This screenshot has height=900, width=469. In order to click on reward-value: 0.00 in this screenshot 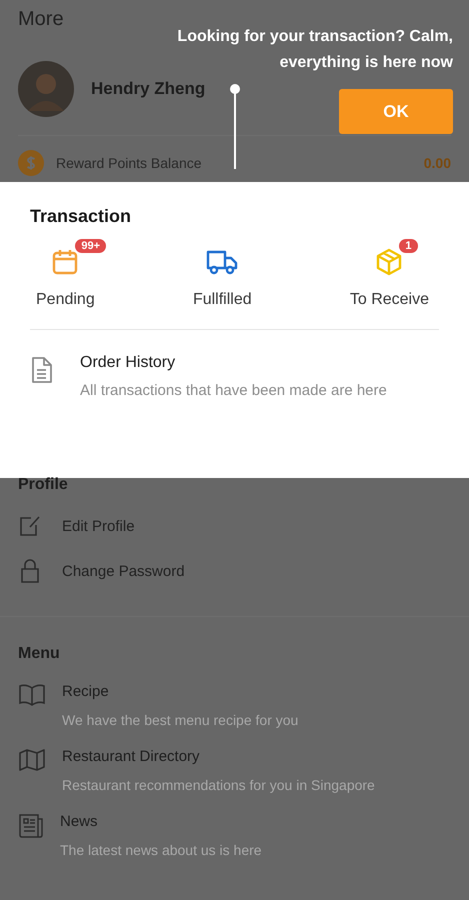, I will do `click(437, 163)`.